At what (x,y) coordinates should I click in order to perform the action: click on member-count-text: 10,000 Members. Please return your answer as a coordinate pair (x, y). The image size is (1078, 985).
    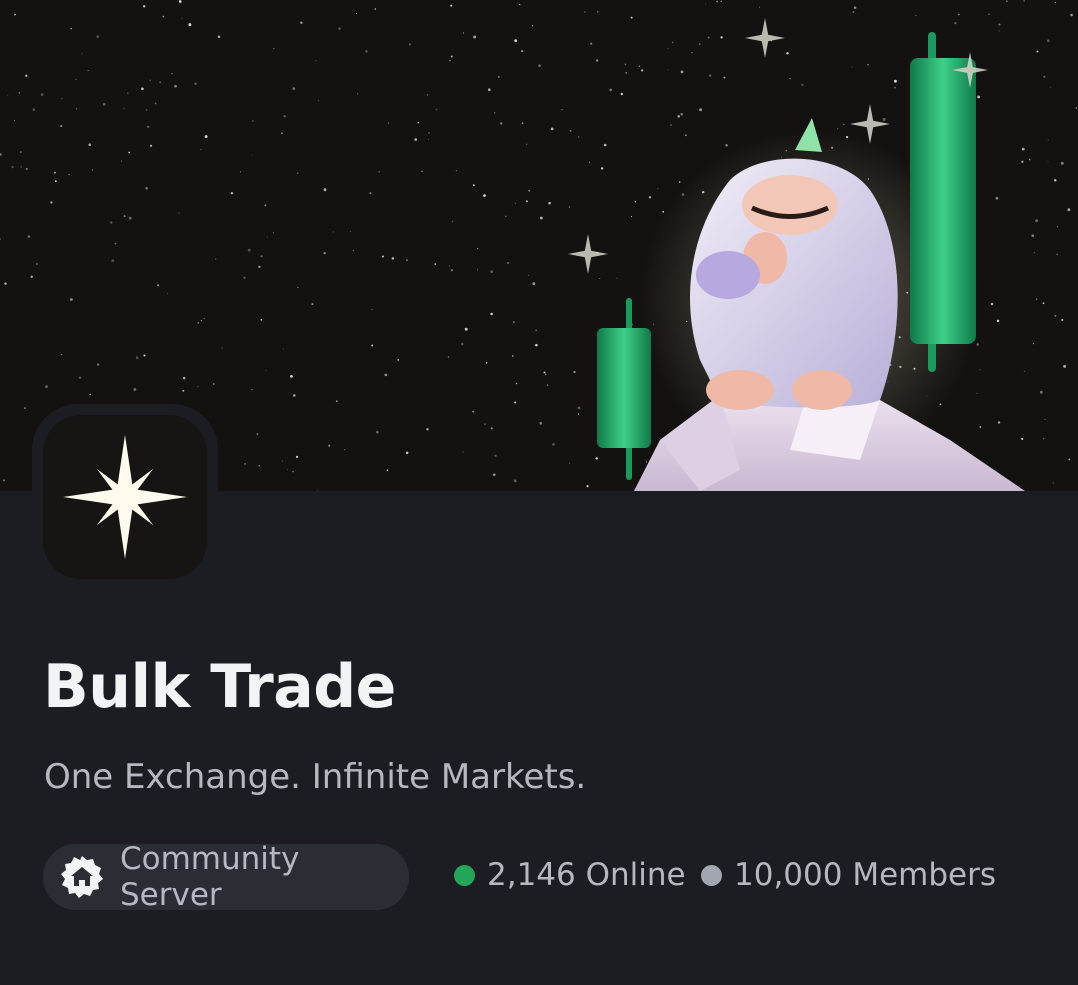
    Looking at the image, I should click on (865, 875).